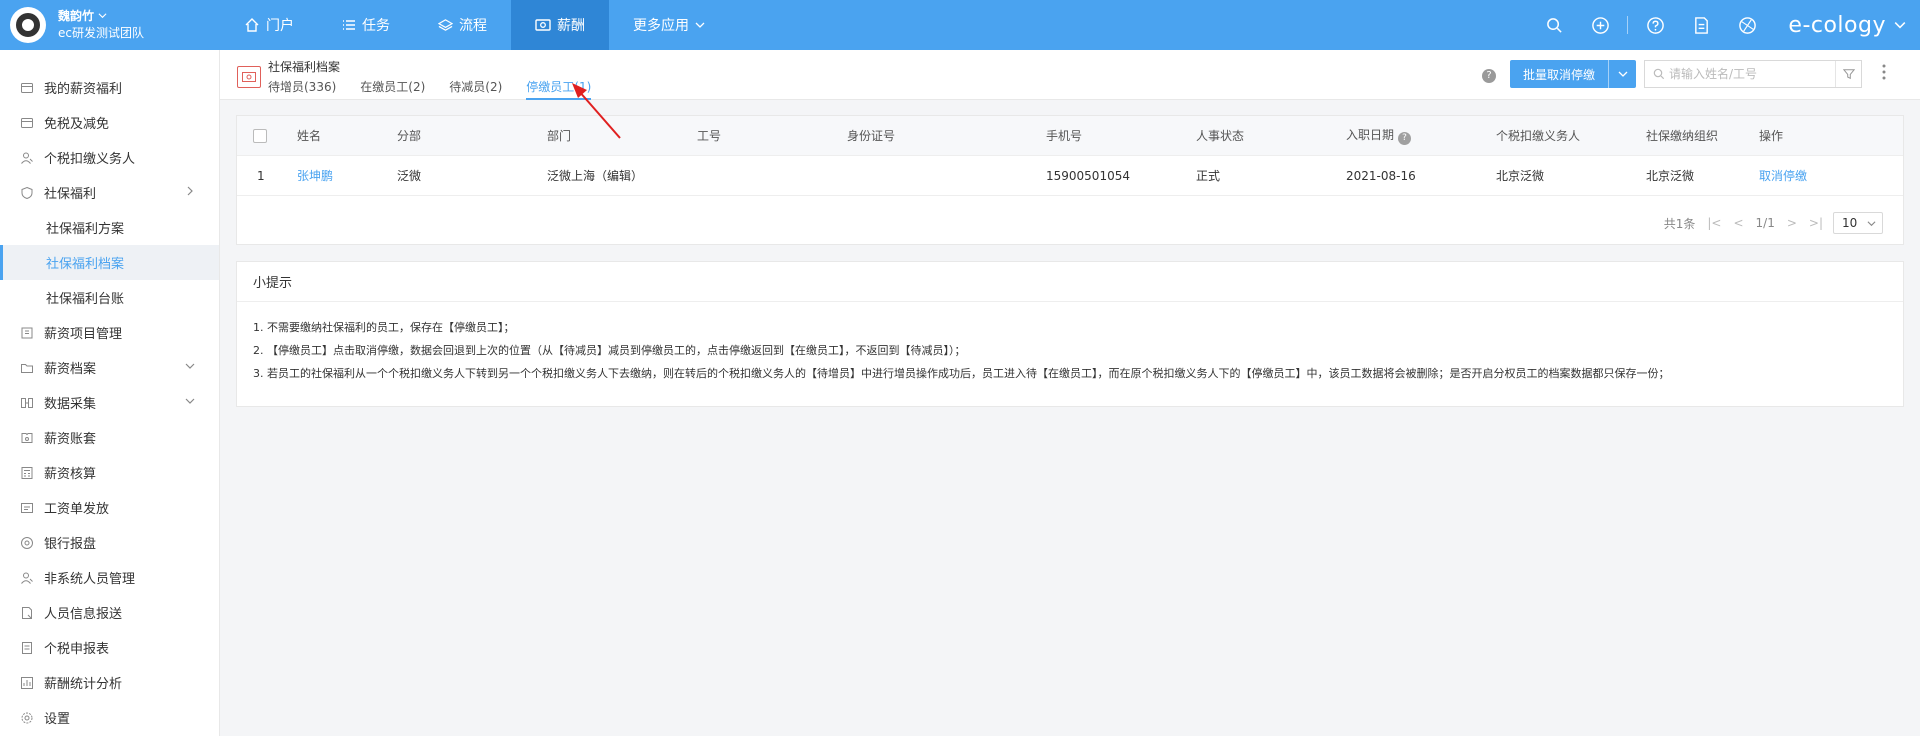 Image resolution: width=1920 pixels, height=736 pixels. I want to click on sidebar-item-label: 工资单发放, so click(77, 509).